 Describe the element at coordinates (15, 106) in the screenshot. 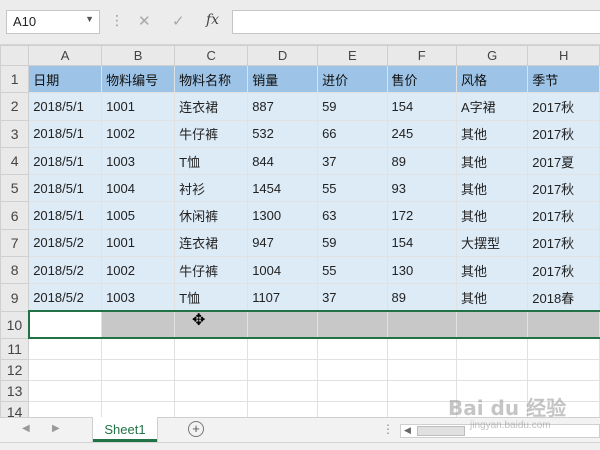

I see `row-header: 2` at that location.